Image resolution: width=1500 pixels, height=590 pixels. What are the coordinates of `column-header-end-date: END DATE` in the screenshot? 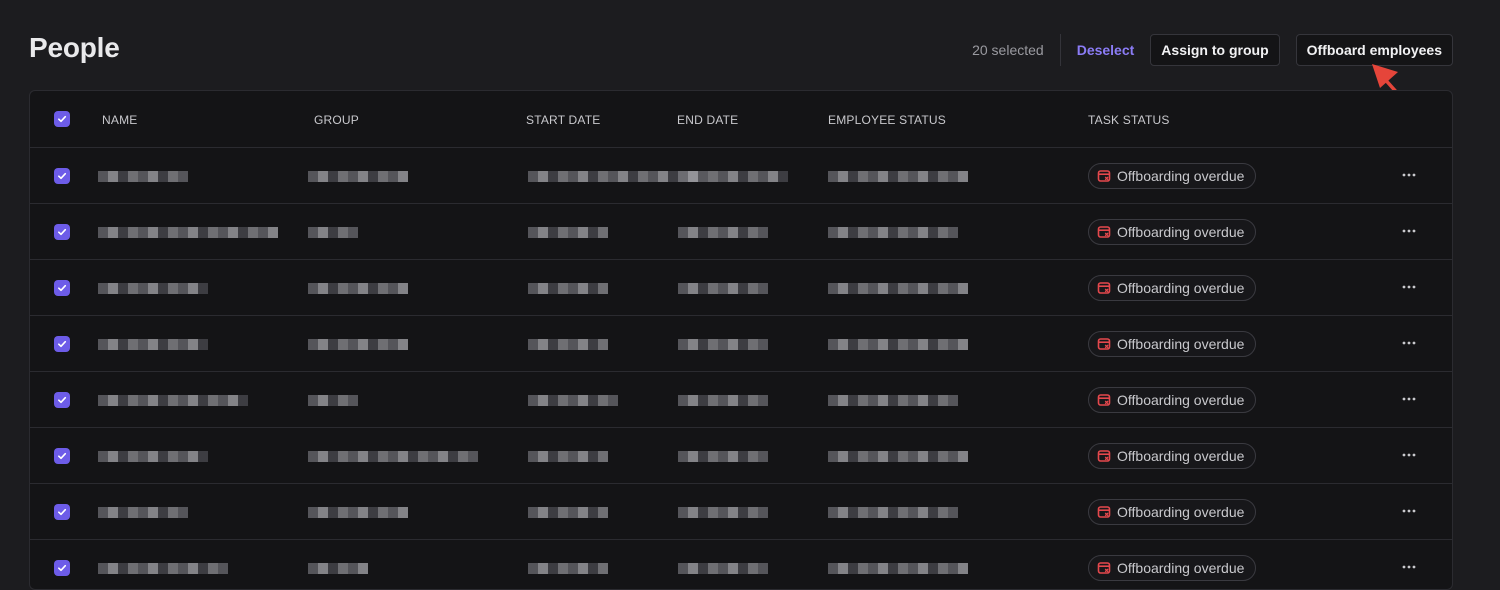 It's located at (707, 120).